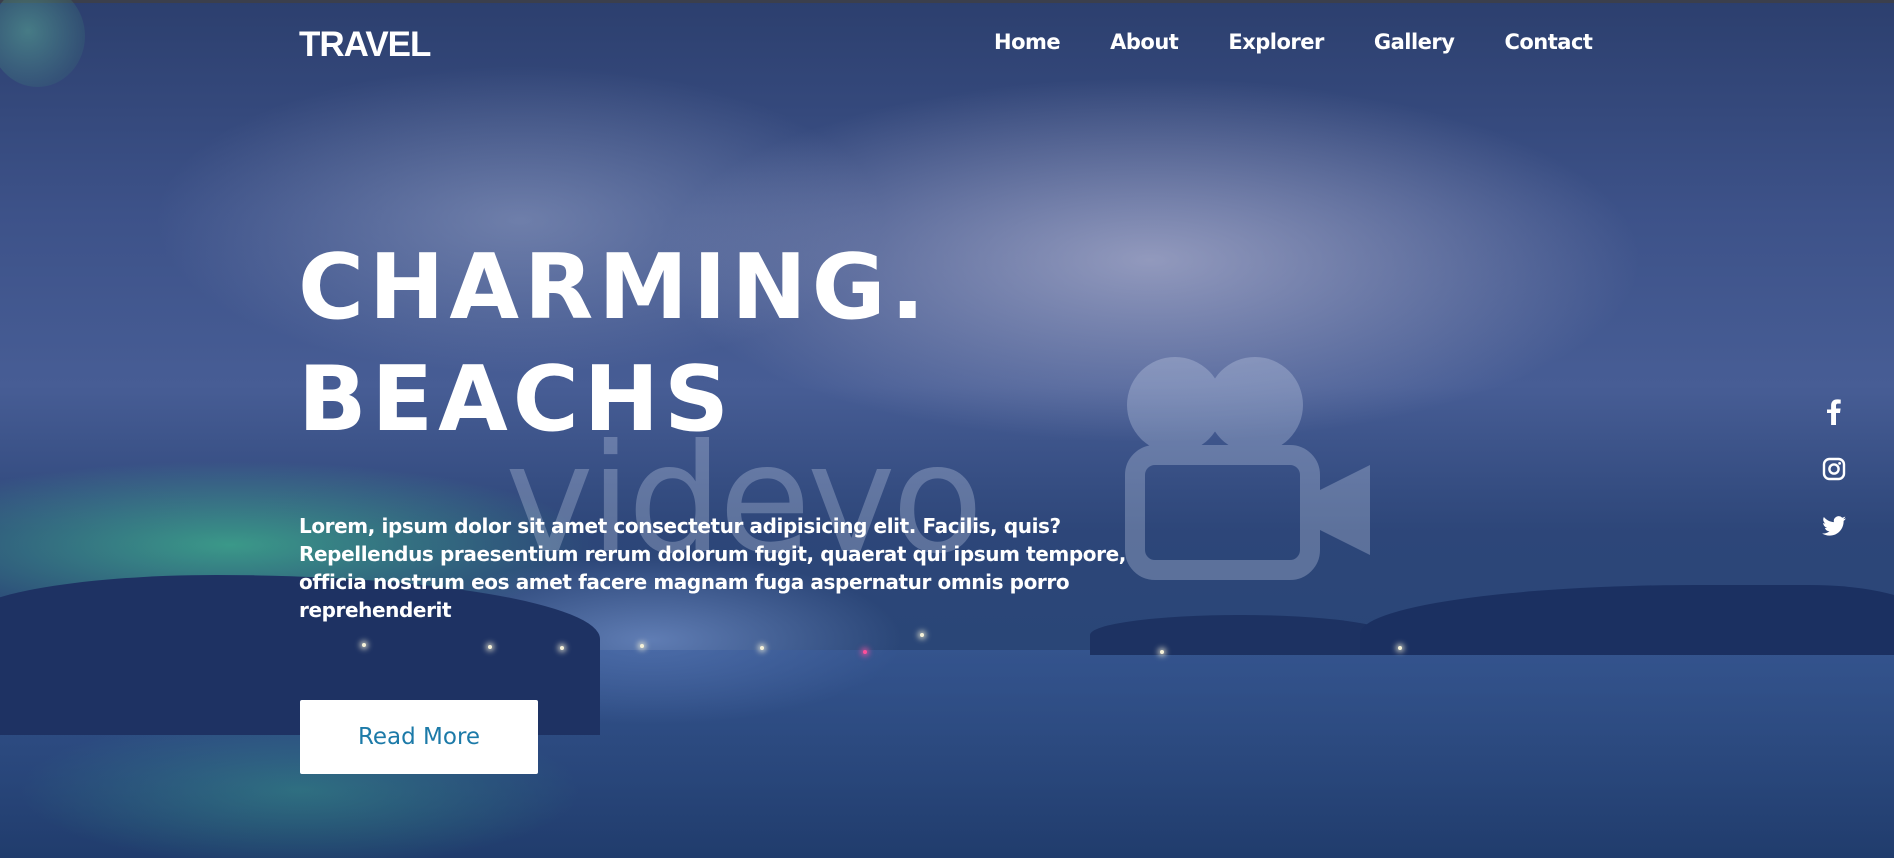 The height and width of the screenshot is (858, 1894). I want to click on hero-headline: CHARMING. BEACHS, so click(614, 344).